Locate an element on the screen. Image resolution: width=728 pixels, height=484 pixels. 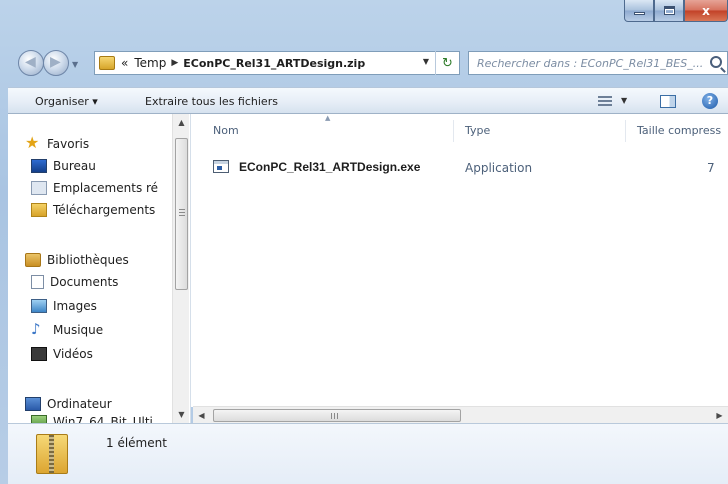
sort-ascending-icon: ▲ is located at coordinates (328, 118).